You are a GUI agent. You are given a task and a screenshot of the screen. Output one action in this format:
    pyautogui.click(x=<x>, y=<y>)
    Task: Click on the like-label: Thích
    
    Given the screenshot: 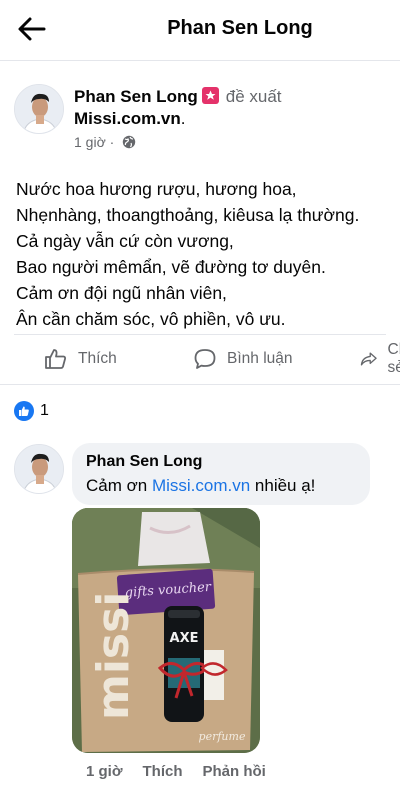 What is the action you would take?
    pyautogui.click(x=97, y=358)
    